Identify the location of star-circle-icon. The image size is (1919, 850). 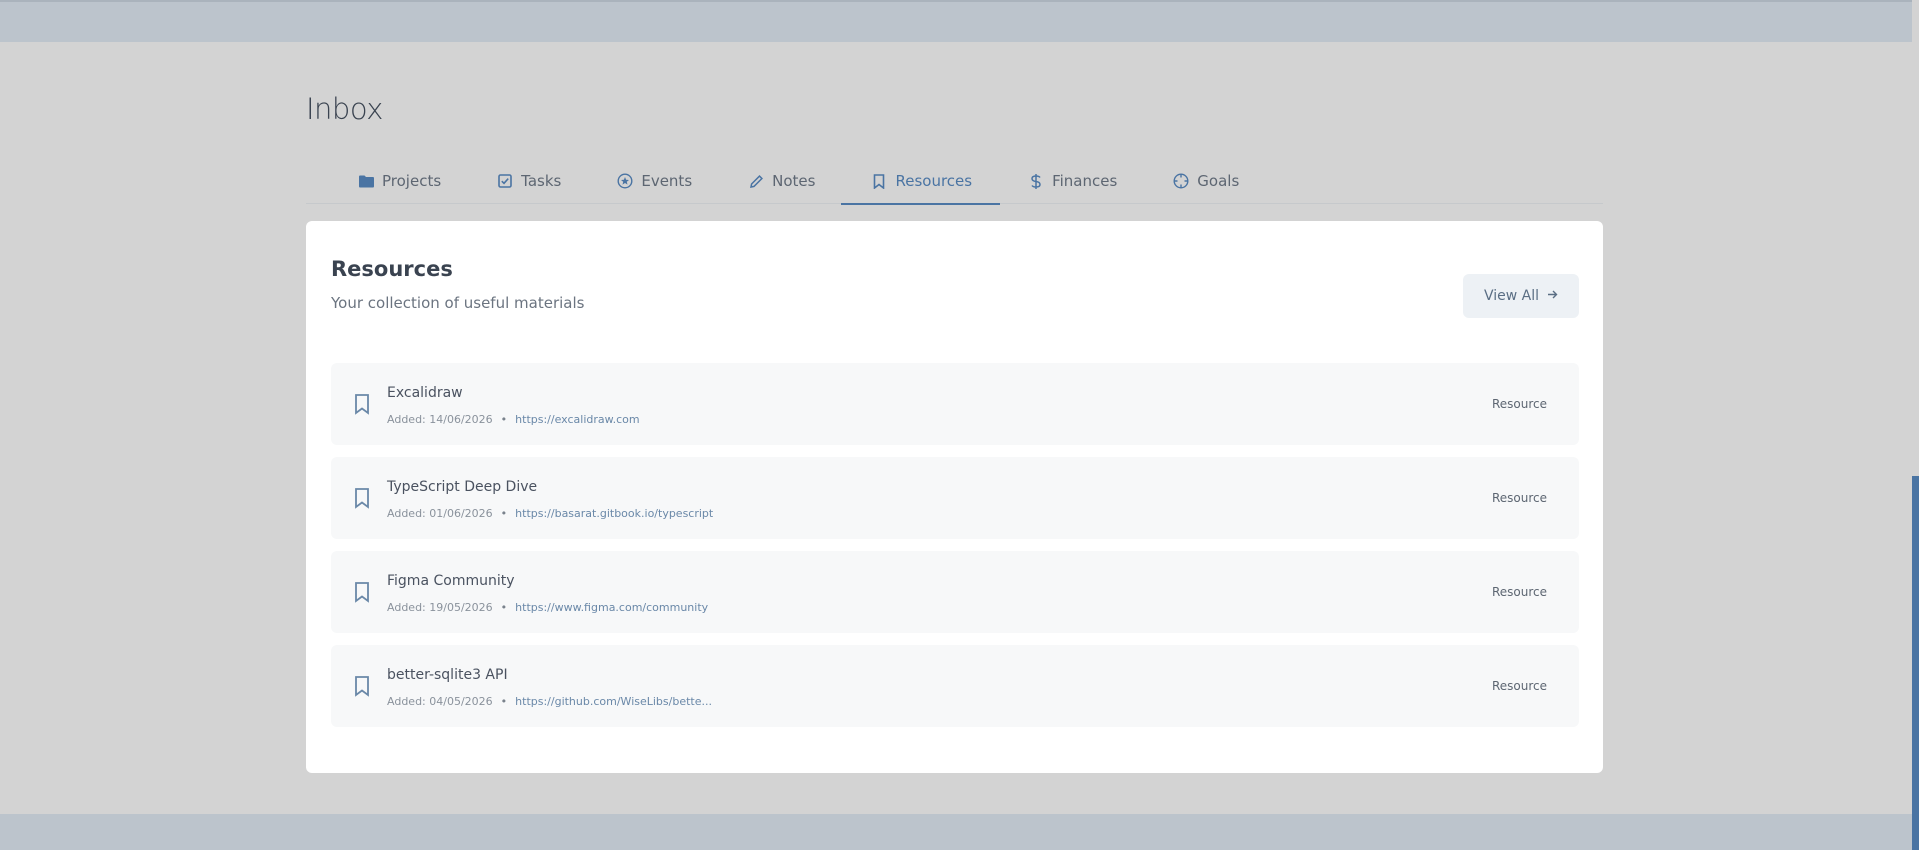
(625, 181).